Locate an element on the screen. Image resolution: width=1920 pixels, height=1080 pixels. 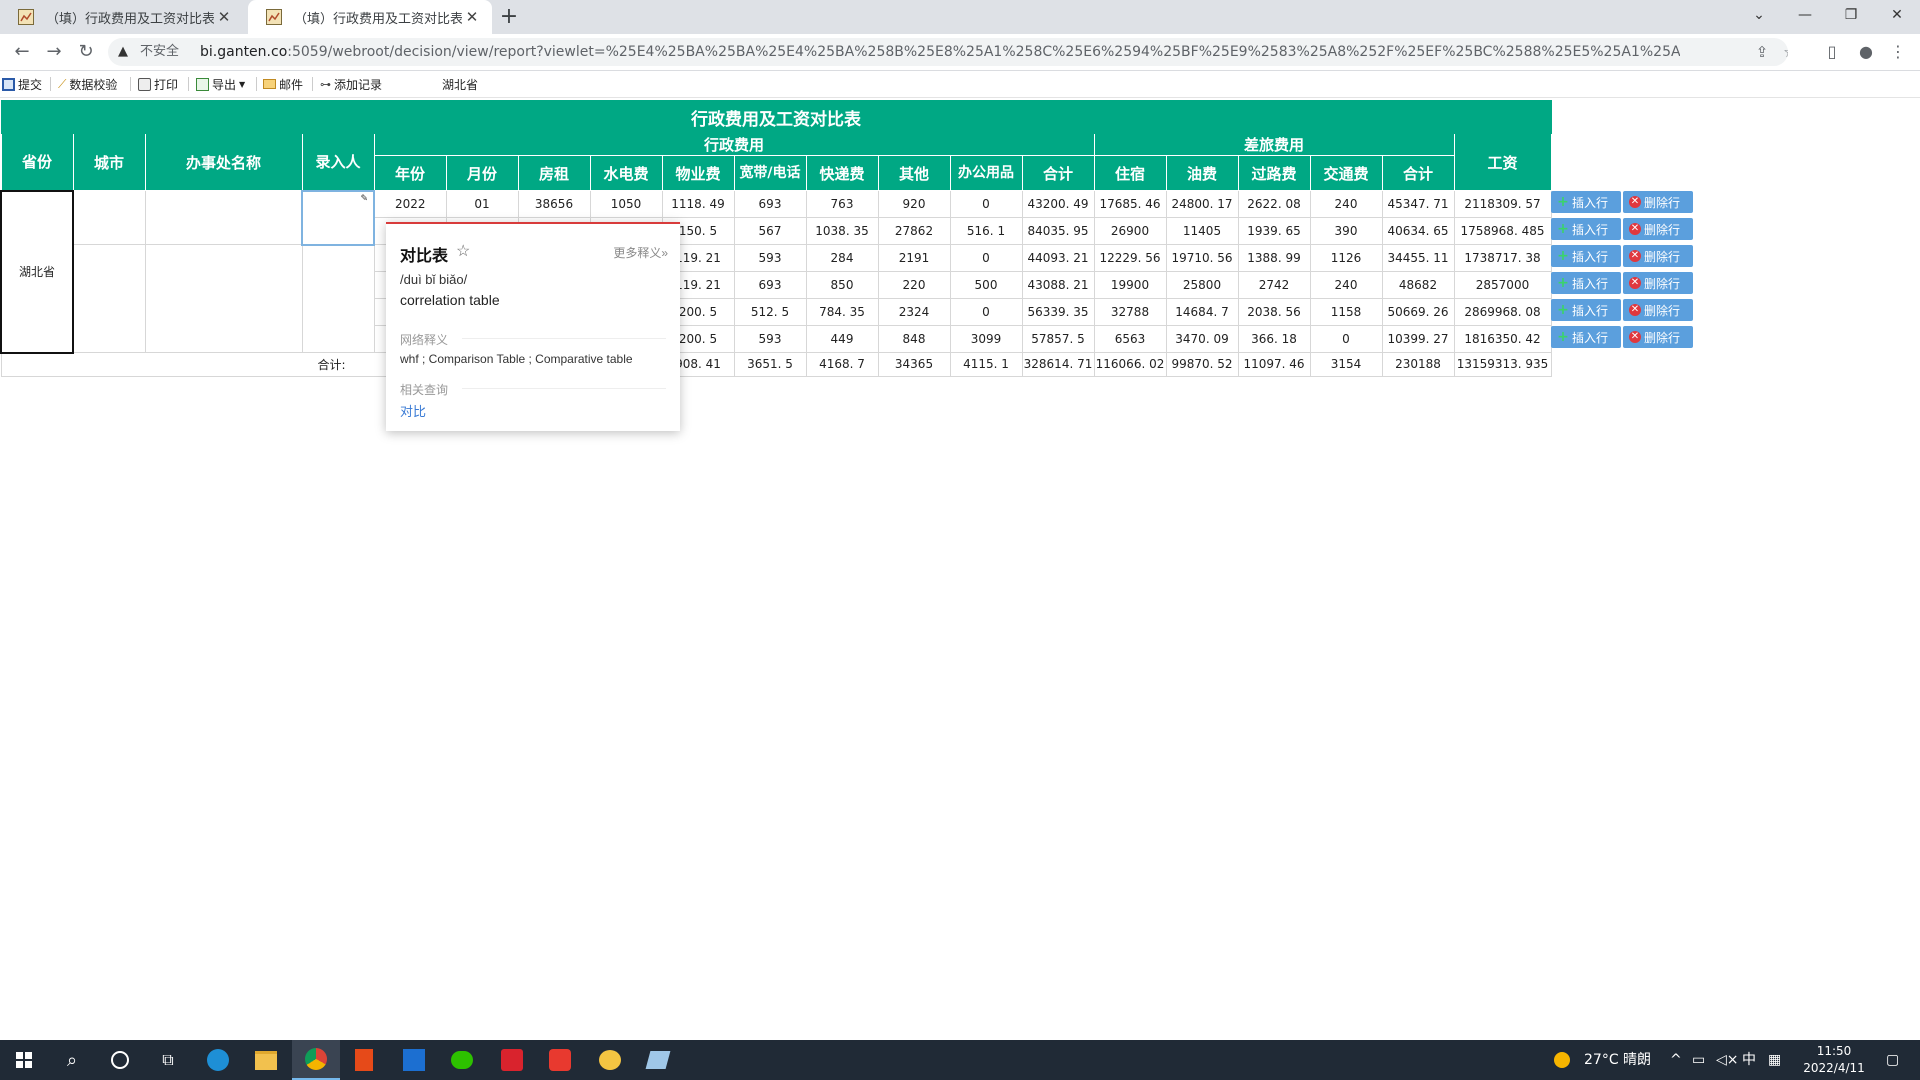
cell-salary: 2869968. 08 is located at coordinates (1502, 312).